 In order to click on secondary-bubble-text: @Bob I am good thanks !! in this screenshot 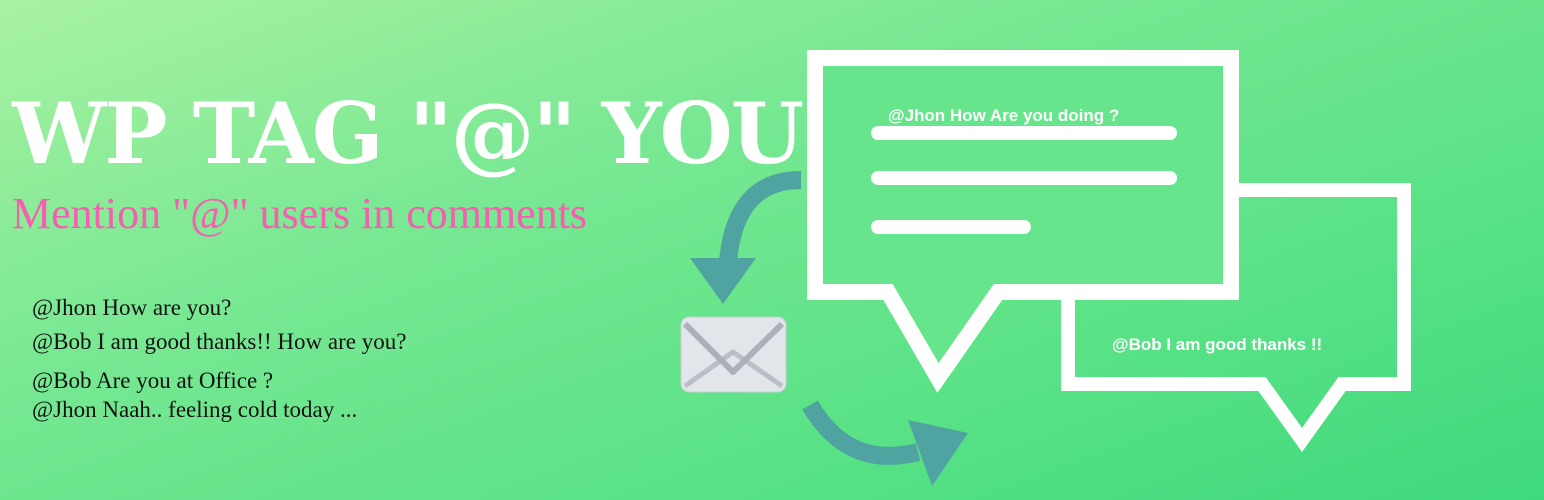, I will do `click(1217, 344)`.